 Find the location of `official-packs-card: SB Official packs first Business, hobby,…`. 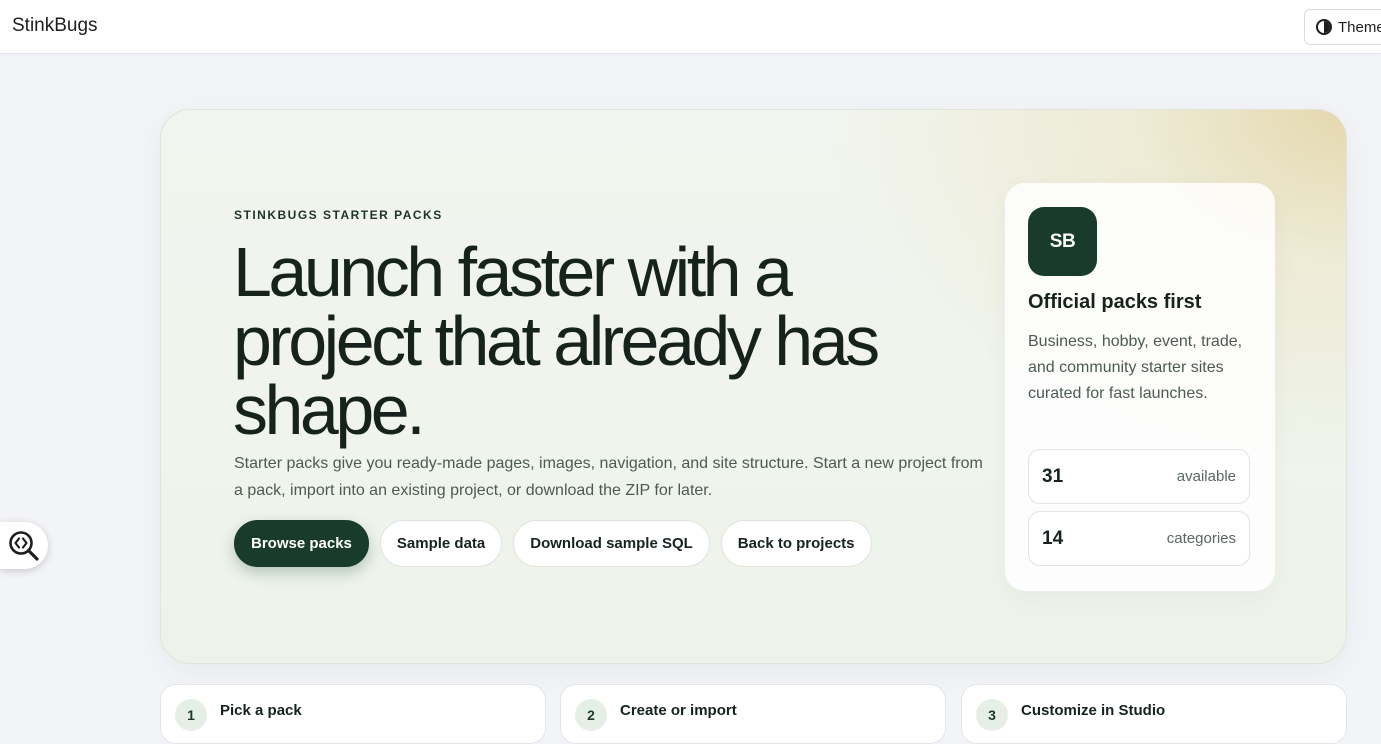

official-packs-card: SB Official packs first Business, hobby,… is located at coordinates (1140, 387).